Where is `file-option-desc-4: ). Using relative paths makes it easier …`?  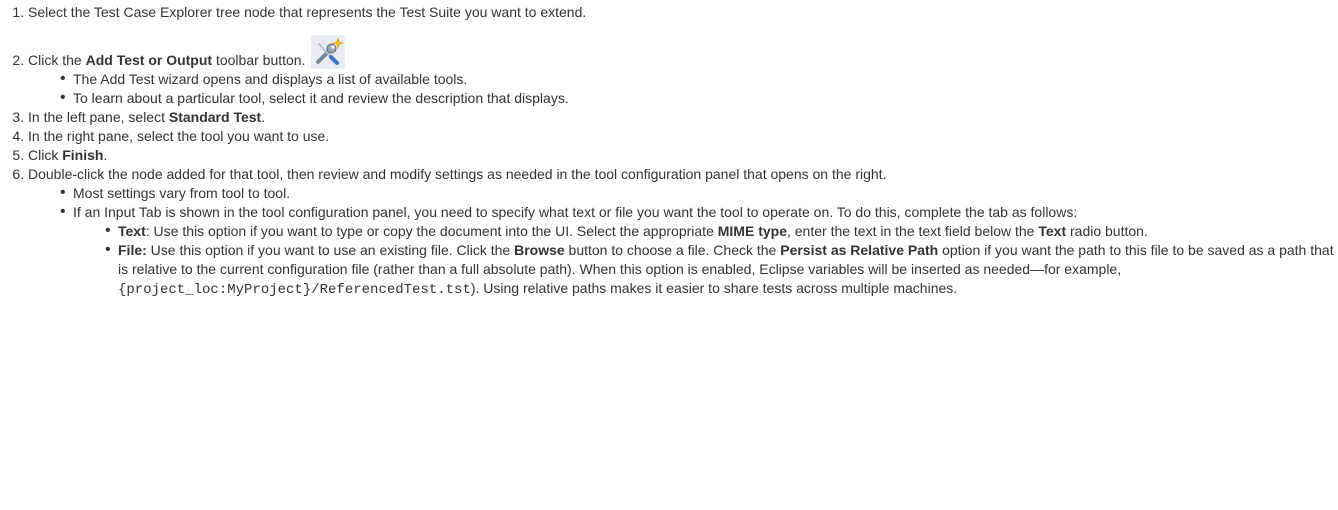 file-option-desc-4: ). Using relative paths makes it easier … is located at coordinates (714, 288).